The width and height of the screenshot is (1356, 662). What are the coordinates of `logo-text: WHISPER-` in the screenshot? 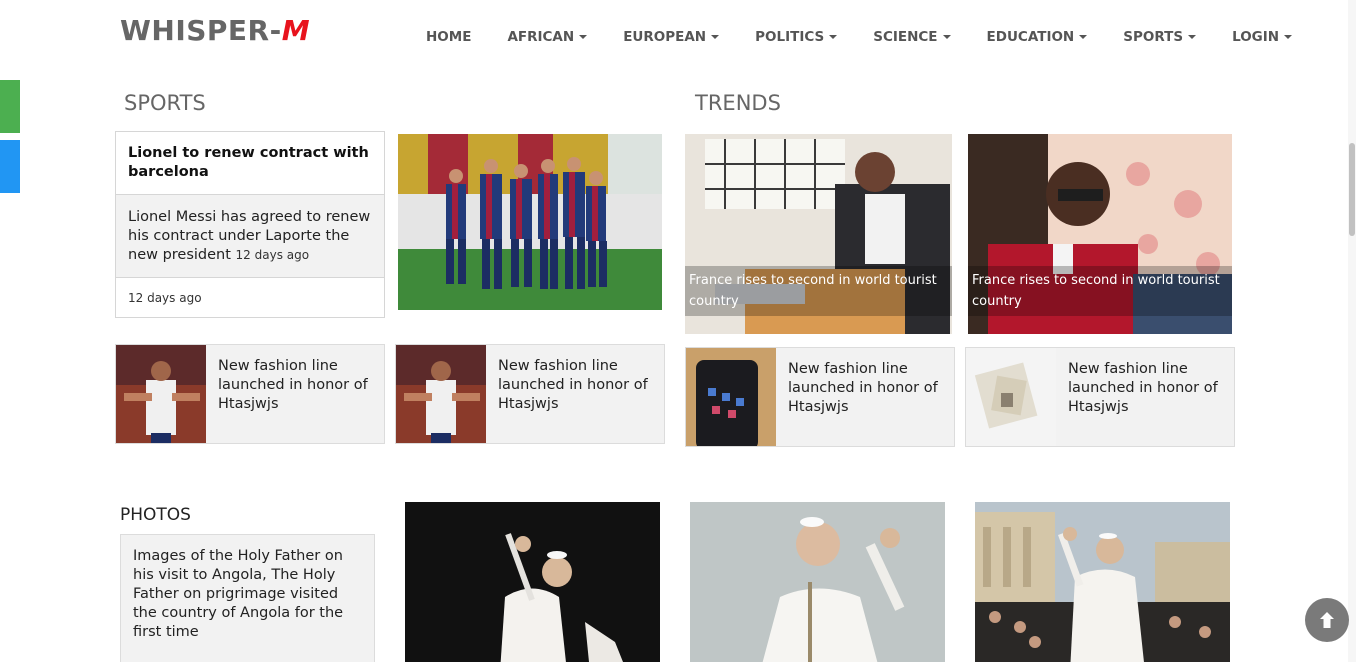 It's located at (201, 30).